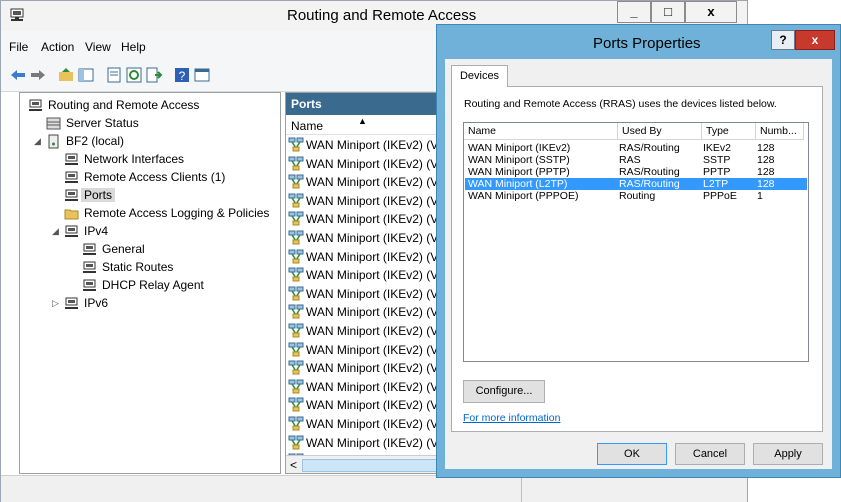  What do you see at coordinates (668, 12) in the screenshot?
I see `maximize-button: □` at bounding box center [668, 12].